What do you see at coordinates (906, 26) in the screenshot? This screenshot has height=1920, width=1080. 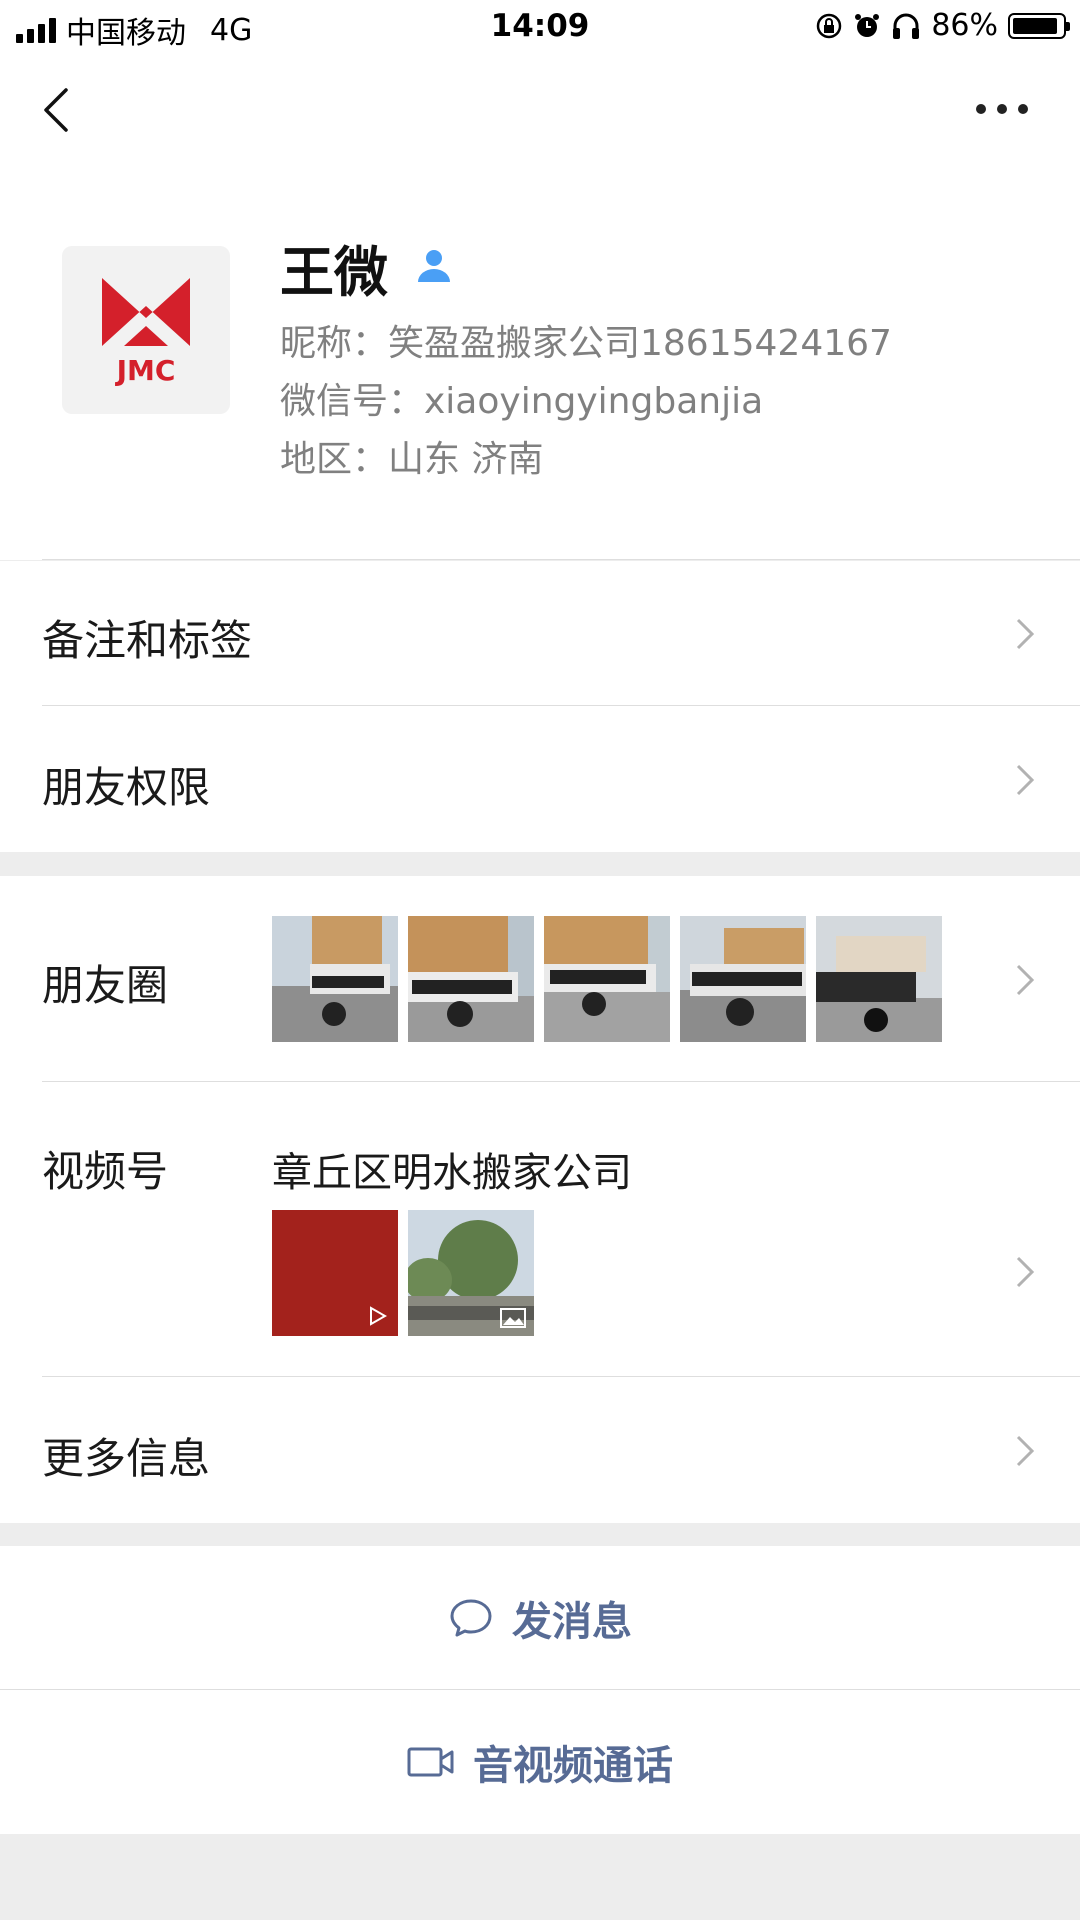 I see `headphones-icon` at bounding box center [906, 26].